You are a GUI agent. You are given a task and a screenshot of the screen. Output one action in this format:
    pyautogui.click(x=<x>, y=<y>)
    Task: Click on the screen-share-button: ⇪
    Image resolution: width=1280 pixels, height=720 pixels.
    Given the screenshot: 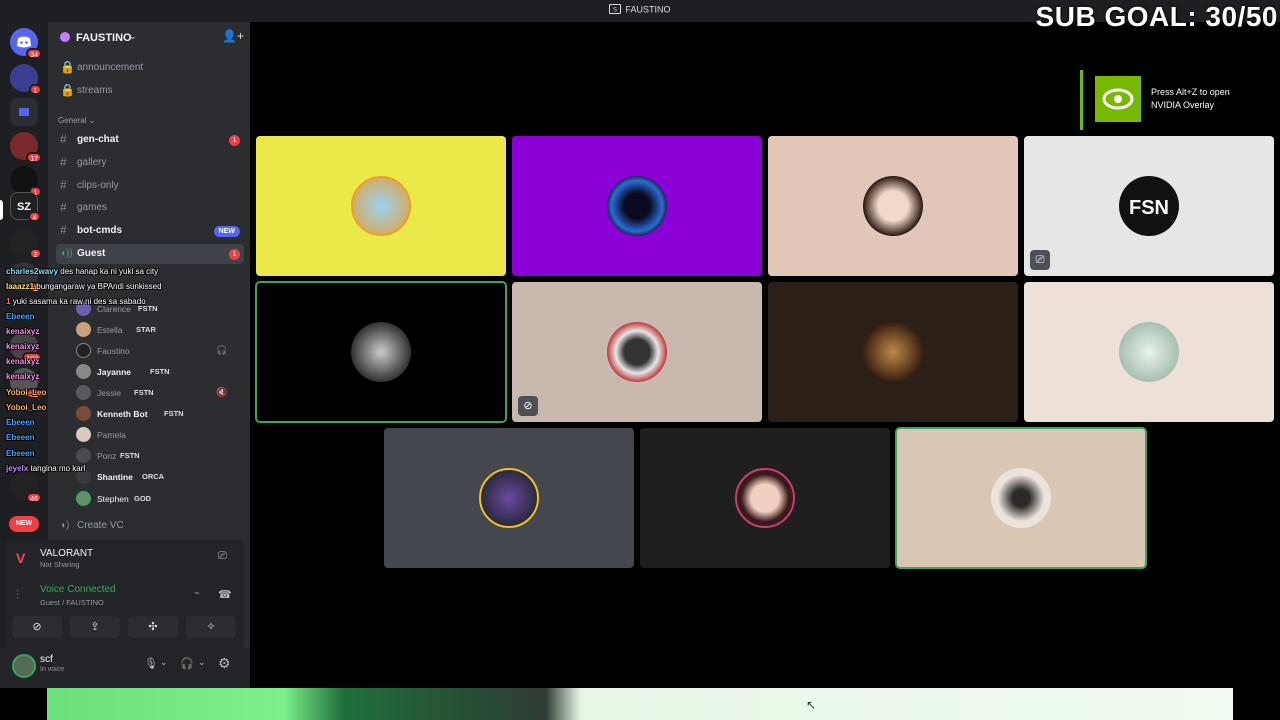 What is the action you would take?
    pyautogui.click(x=95, y=627)
    